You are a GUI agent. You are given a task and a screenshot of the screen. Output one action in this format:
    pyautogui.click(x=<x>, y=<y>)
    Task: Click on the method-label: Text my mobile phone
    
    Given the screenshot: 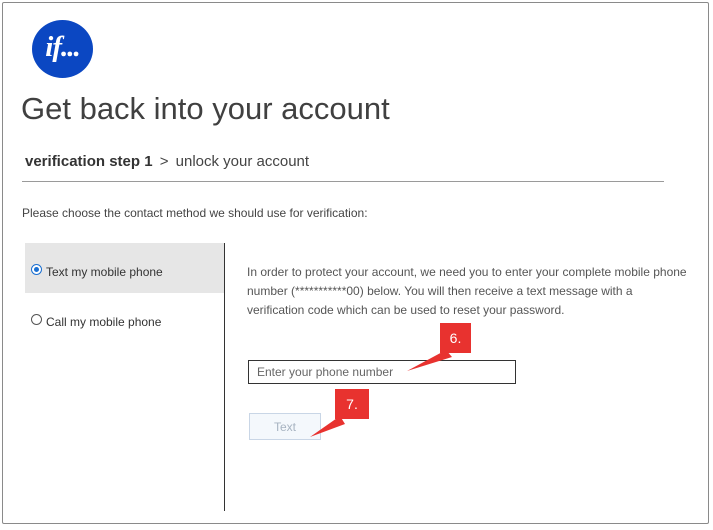 What is the action you would take?
    pyautogui.click(x=104, y=272)
    